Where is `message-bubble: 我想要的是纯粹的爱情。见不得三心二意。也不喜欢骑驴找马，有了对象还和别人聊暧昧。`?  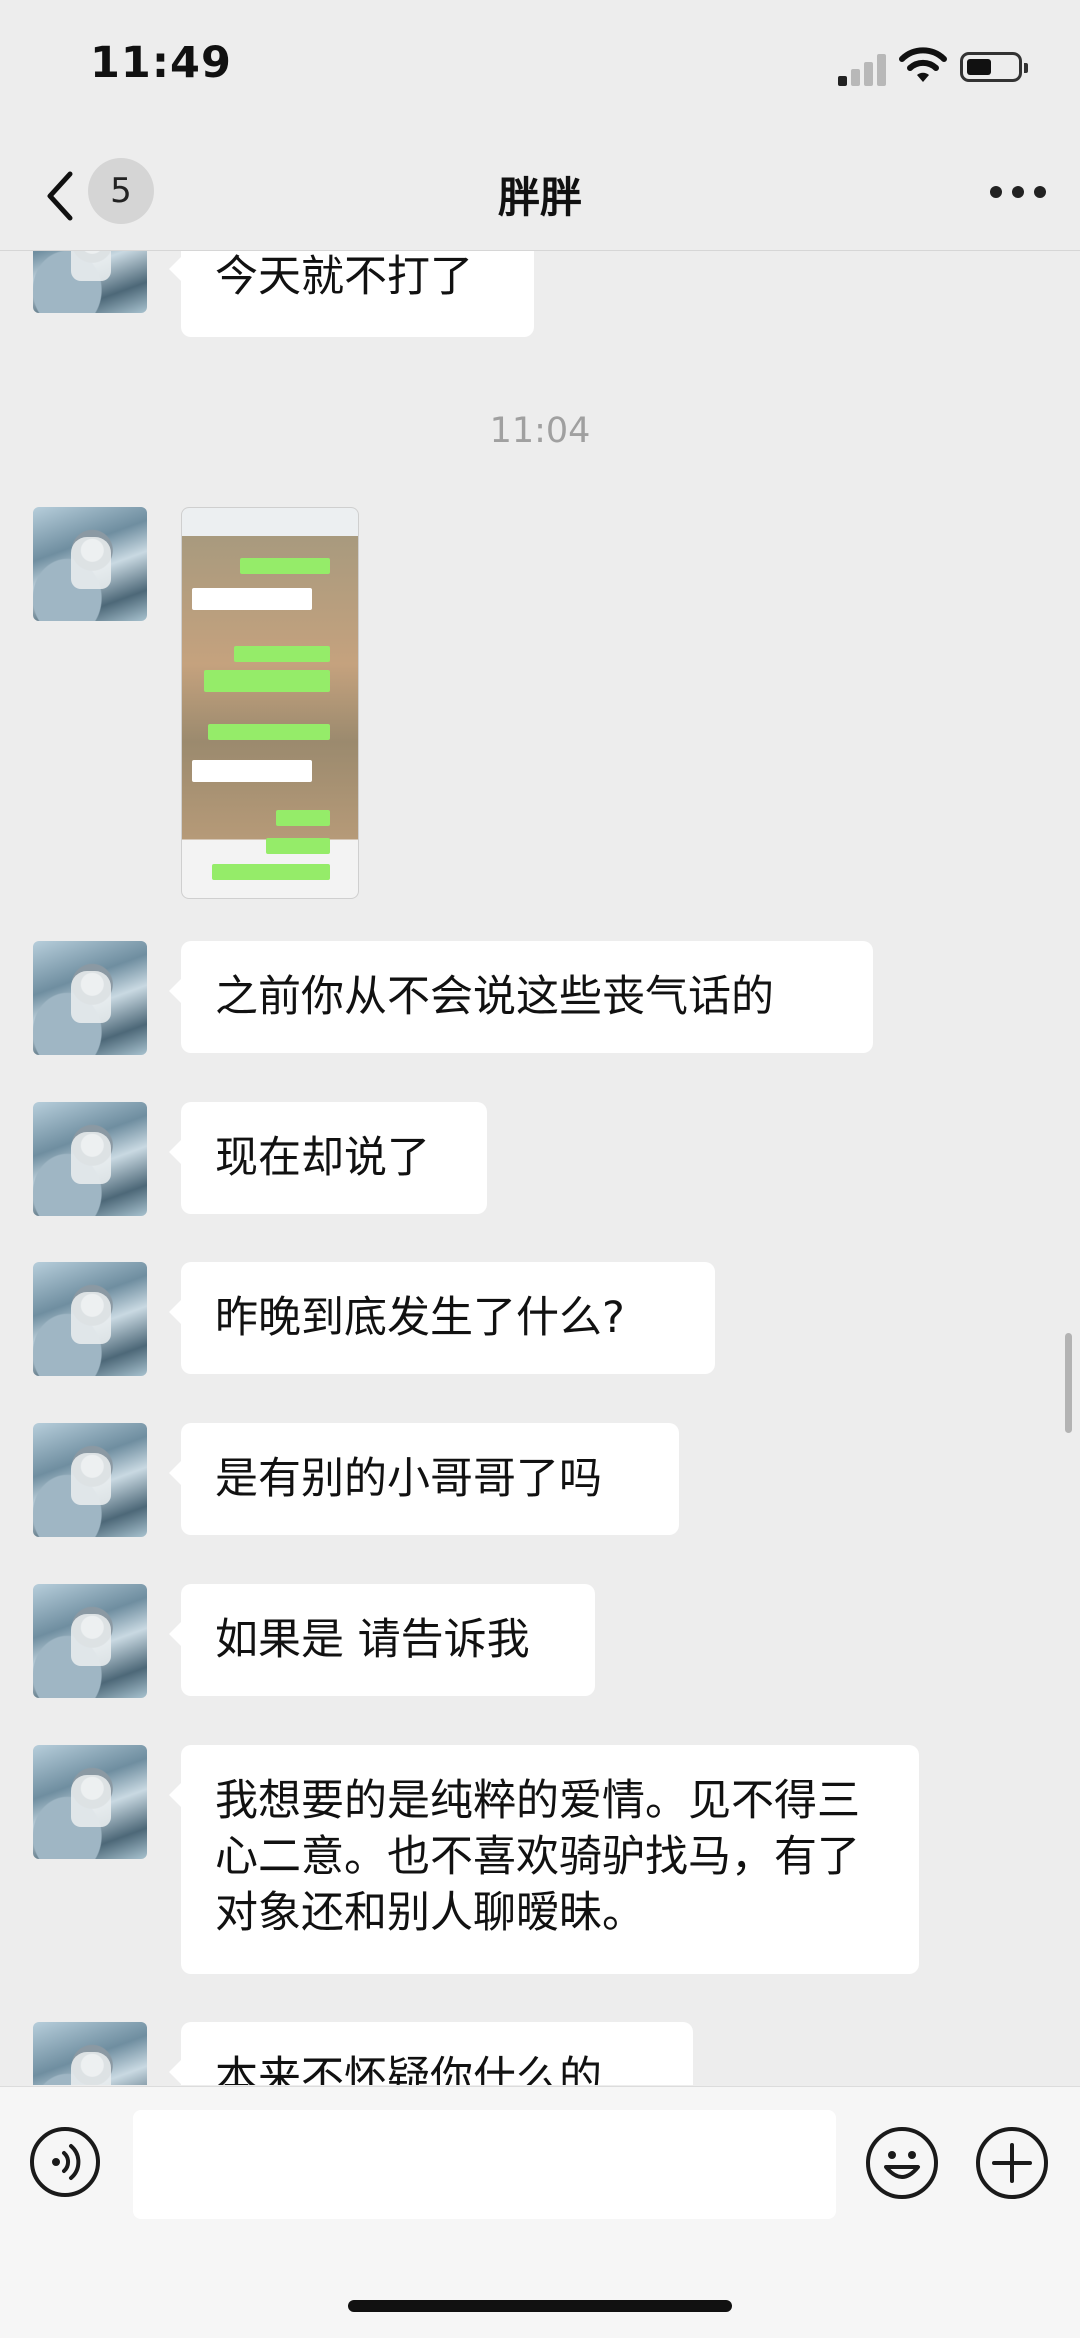
message-bubble: 我想要的是纯粹的爱情。见不得三心二意。也不喜欢骑驴找马，有了对象还和别人聊暧昧。 is located at coordinates (544, 1859).